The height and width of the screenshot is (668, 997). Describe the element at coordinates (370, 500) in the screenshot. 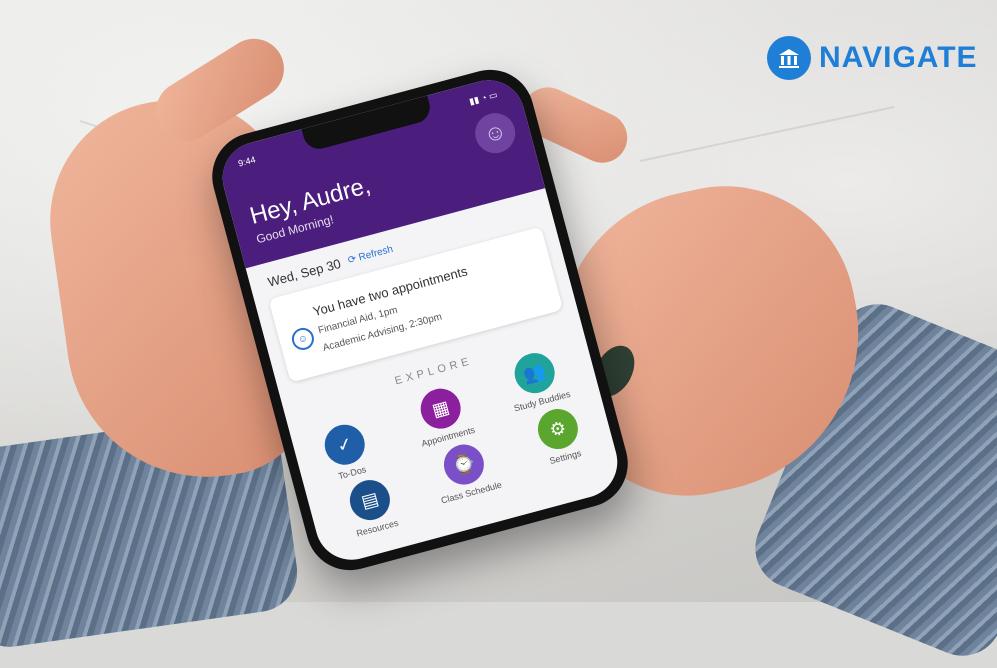

I see `book-icon: ▤` at that location.